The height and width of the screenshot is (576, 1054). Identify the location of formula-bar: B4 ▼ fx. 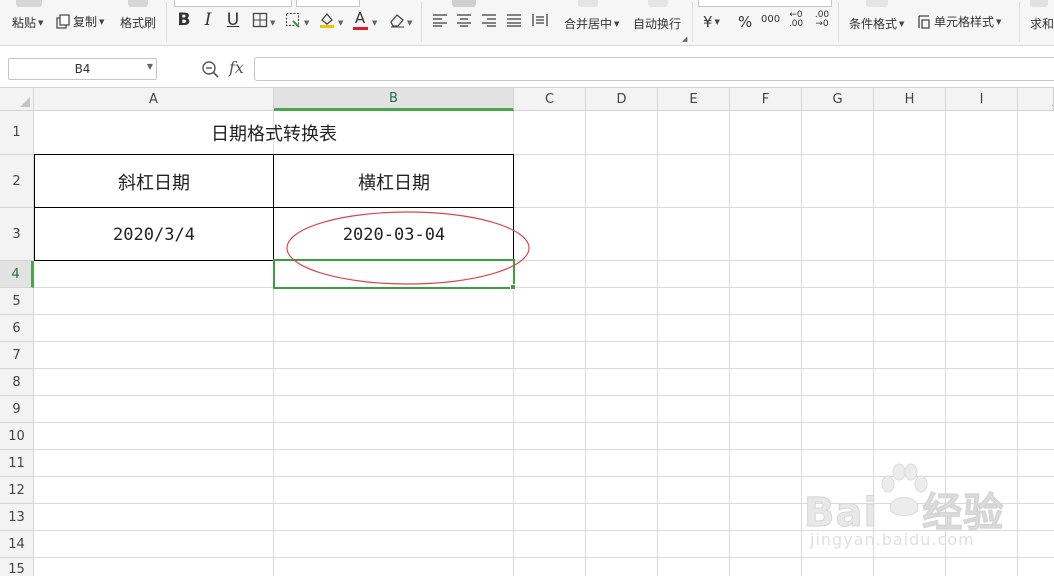
(527, 67).